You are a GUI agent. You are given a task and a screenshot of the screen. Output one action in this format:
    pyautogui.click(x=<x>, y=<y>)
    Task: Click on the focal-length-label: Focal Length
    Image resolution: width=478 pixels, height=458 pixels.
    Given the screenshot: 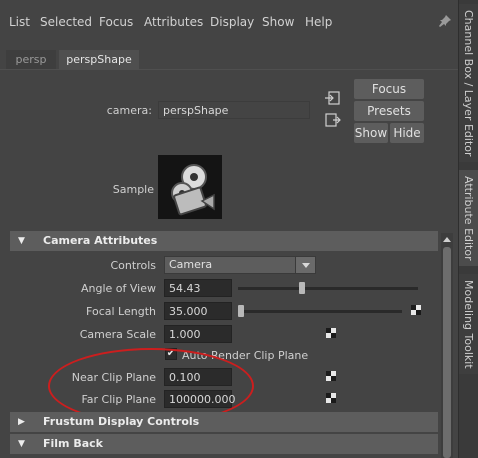 What is the action you would take?
    pyautogui.click(x=121, y=311)
    